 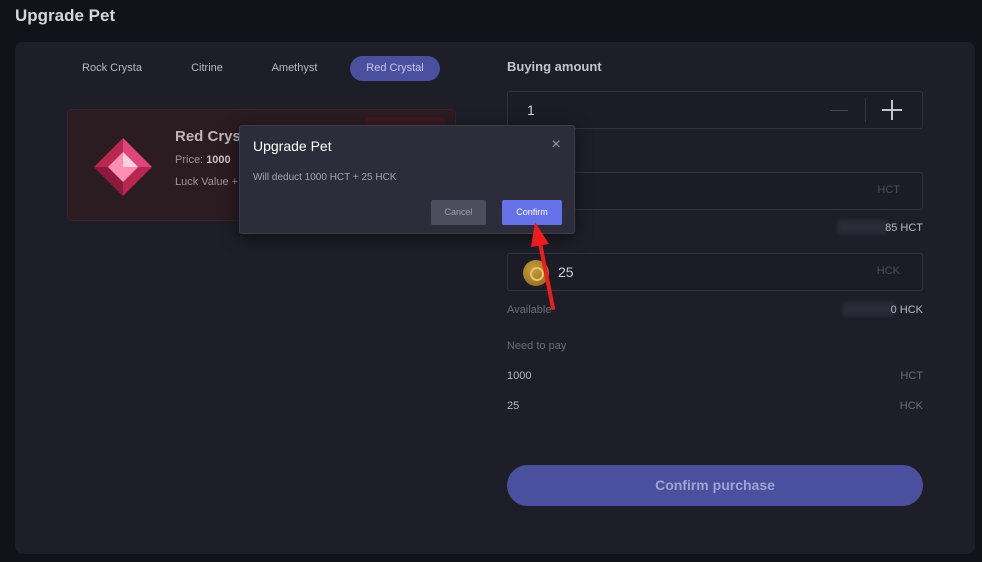 I want to click on pay-unit: HCK, so click(x=911, y=406).